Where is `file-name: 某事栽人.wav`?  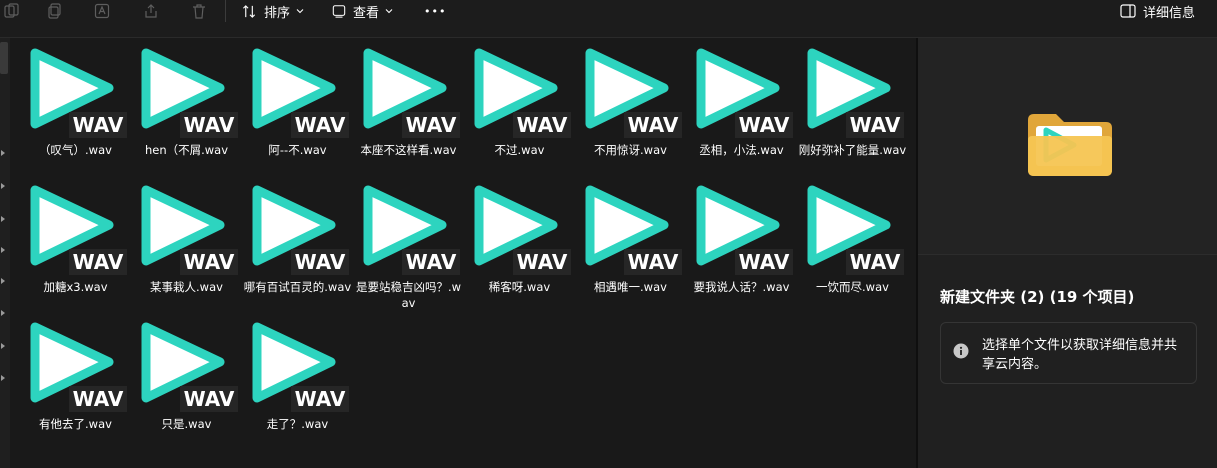
file-name: 某事栽人.wav is located at coordinates (186, 287).